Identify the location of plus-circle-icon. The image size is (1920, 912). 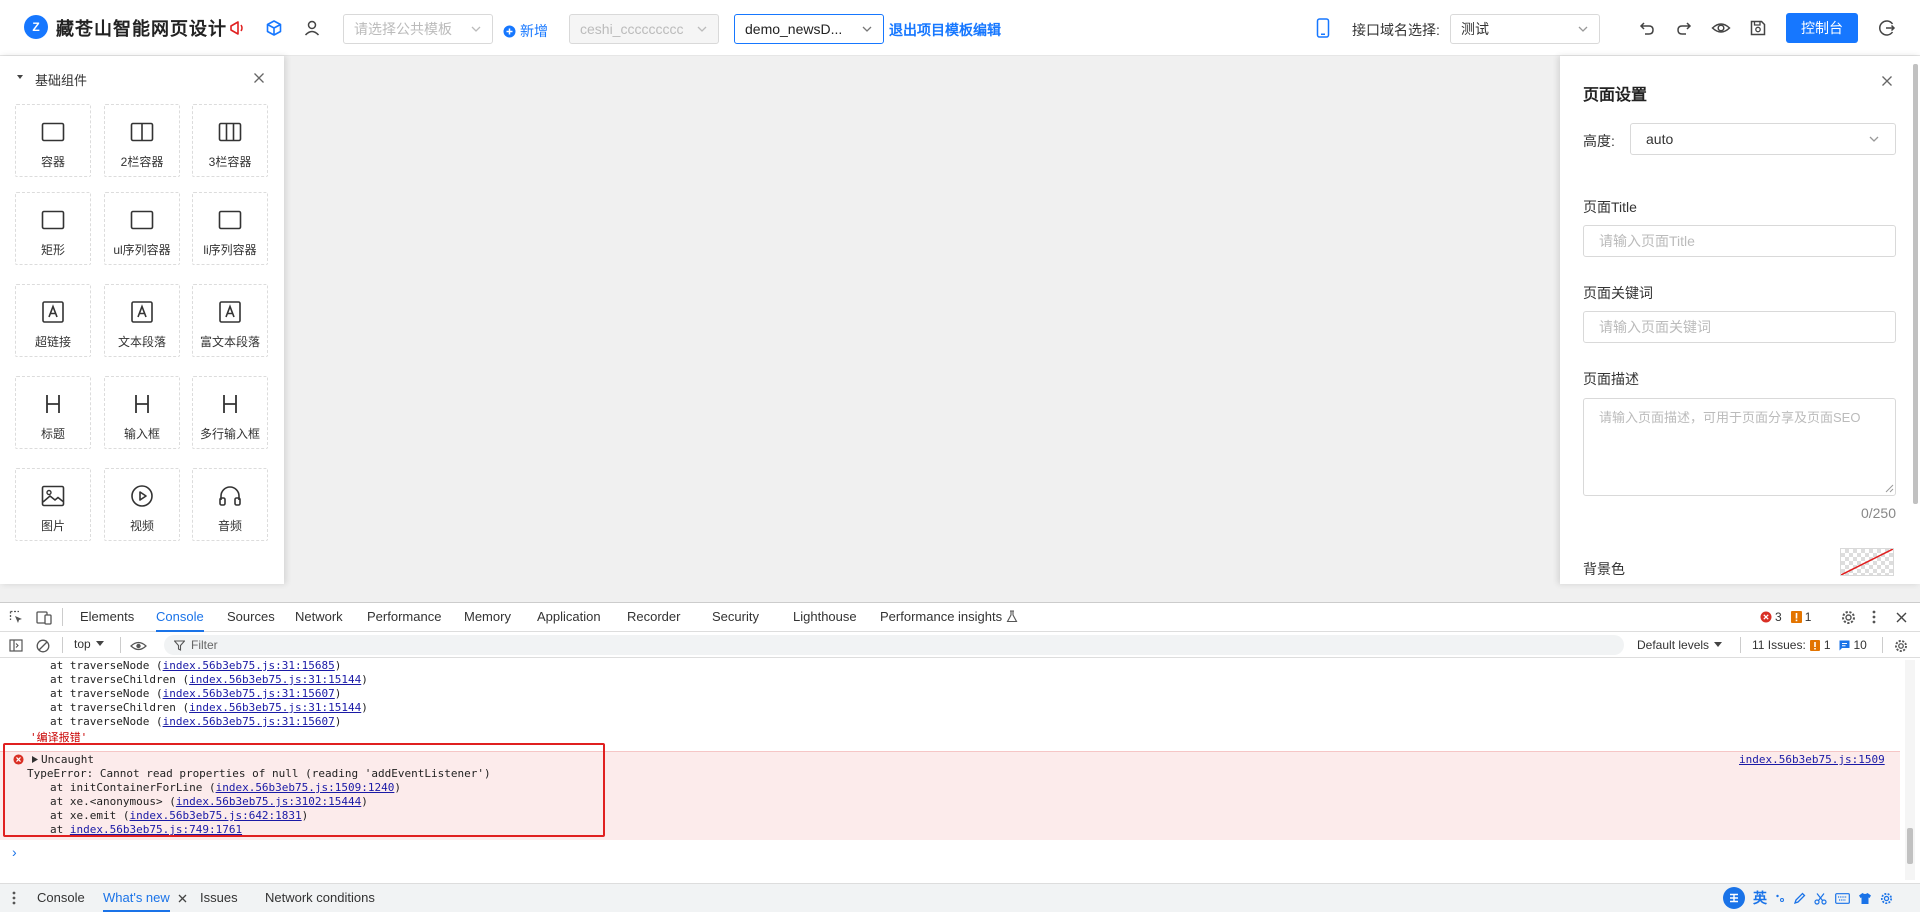
(509, 31).